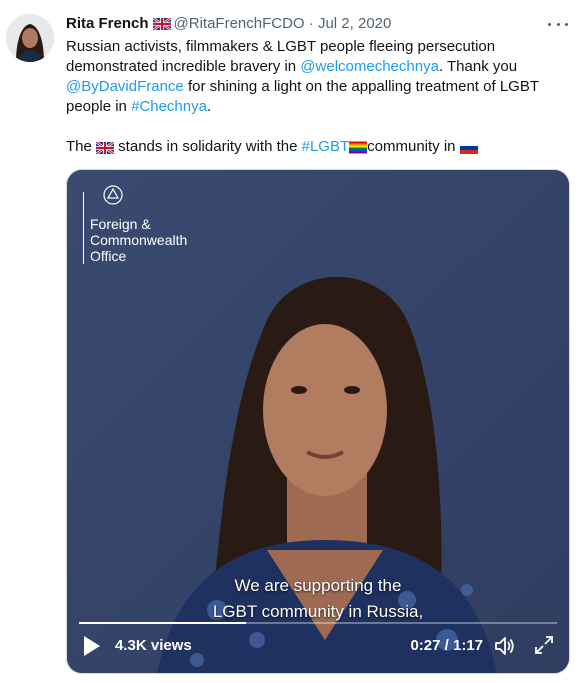  What do you see at coordinates (413, 146) in the screenshot?
I see `tweet-text-part: community in` at bounding box center [413, 146].